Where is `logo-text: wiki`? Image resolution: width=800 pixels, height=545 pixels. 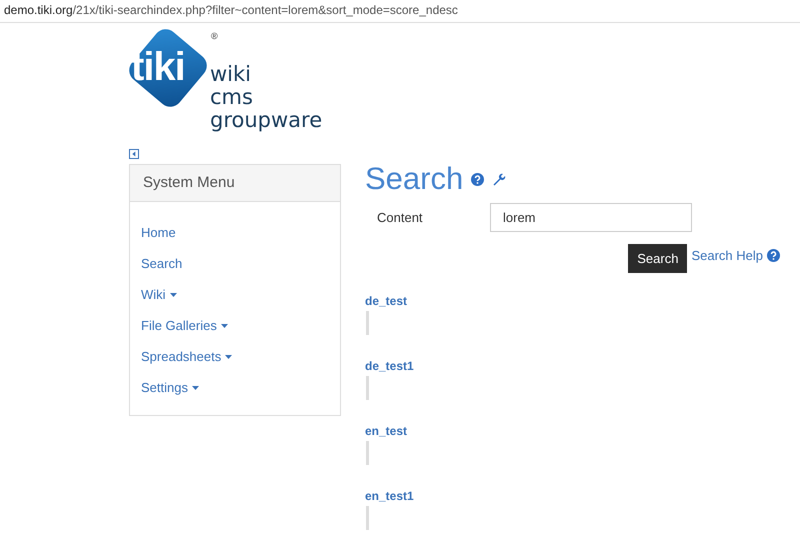 logo-text: wiki is located at coordinates (231, 74).